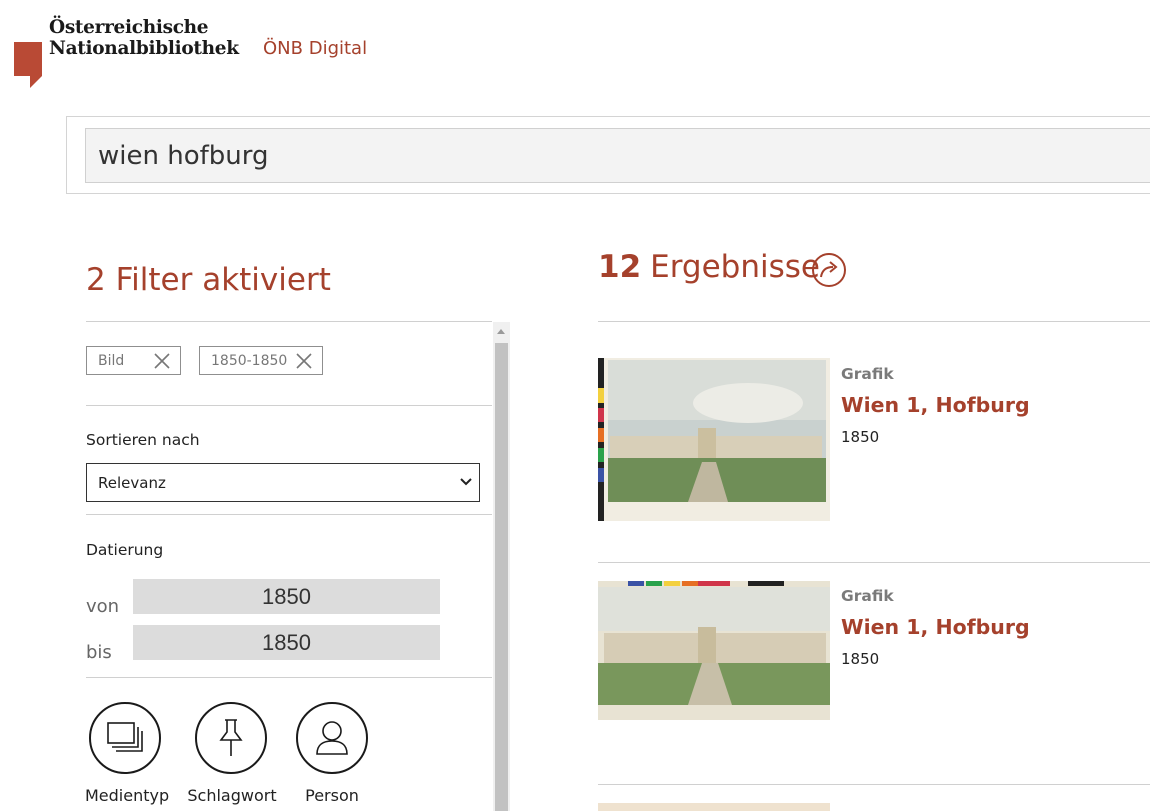 This screenshot has width=1150, height=811. What do you see at coordinates (332, 795) in the screenshot?
I see `facet-label: Person` at bounding box center [332, 795].